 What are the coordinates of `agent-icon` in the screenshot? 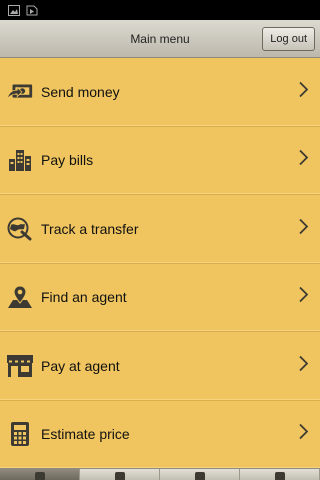 It's located at (199, 476).